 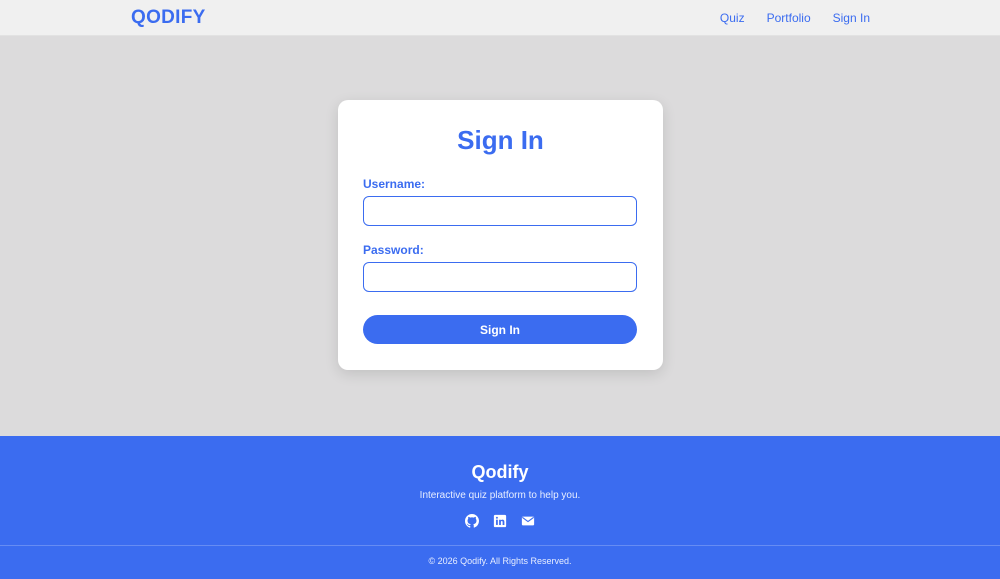 What do you see at coordinates (500, 18) in the screenshot?
I see `navbar: QODIFY Quiz Portfolio Sign In` at bounding box center [500, 18].